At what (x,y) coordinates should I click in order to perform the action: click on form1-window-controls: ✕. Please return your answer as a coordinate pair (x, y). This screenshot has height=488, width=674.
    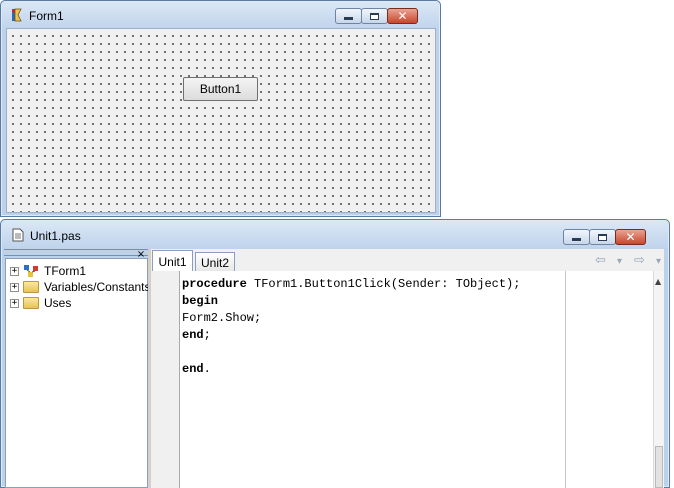
    Looking at the image, I should click on (376, 16).